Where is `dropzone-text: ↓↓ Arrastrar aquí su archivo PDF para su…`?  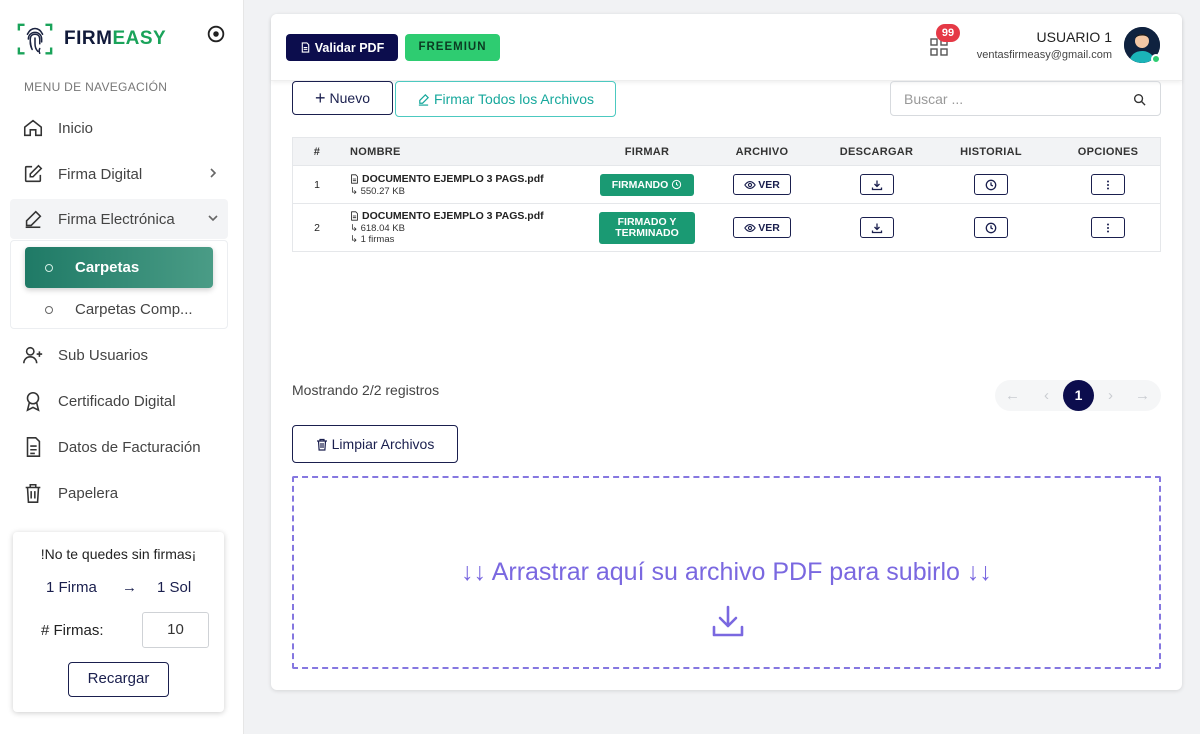
dropzone-text: ↓↓ Arrastrar aquí su archivo PDF para su… is located at coordinates (726, 572).